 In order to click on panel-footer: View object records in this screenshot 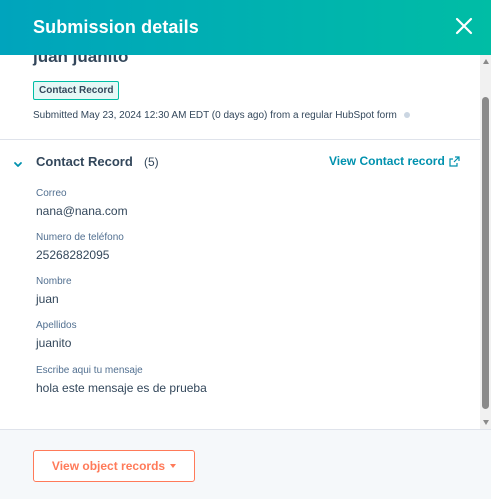, I will do `click(245, 464)`.